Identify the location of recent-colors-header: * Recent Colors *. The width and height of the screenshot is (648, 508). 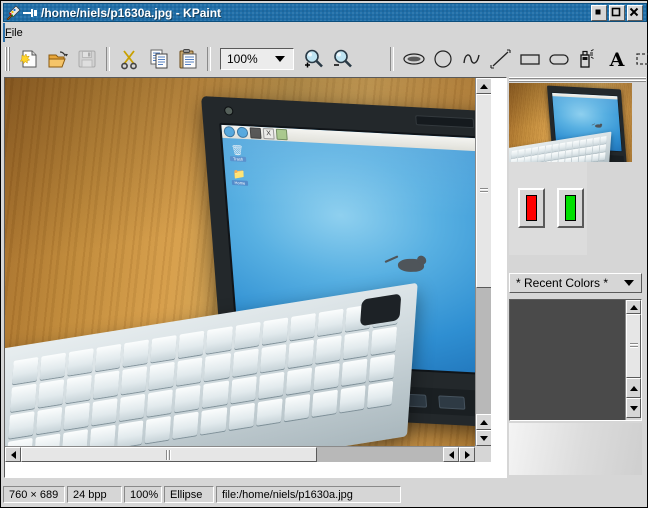
(577, 285).